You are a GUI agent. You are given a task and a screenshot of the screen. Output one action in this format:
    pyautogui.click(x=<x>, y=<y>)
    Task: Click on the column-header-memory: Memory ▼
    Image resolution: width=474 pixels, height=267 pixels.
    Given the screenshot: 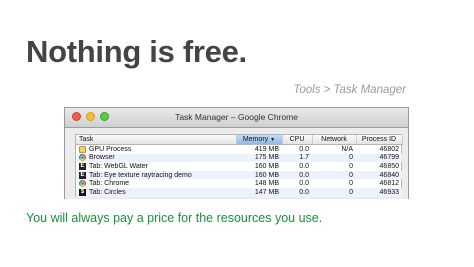 What is the action you would take?
    pyautogui.click(x=259, y=140)
    